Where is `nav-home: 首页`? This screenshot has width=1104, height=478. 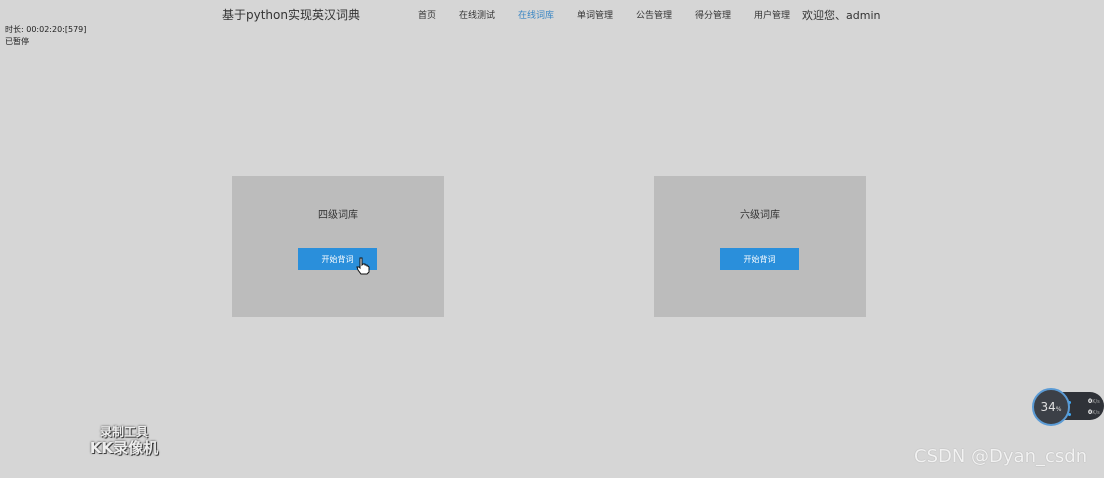 nav-home: 首页 is located at coordinates (427, 14).